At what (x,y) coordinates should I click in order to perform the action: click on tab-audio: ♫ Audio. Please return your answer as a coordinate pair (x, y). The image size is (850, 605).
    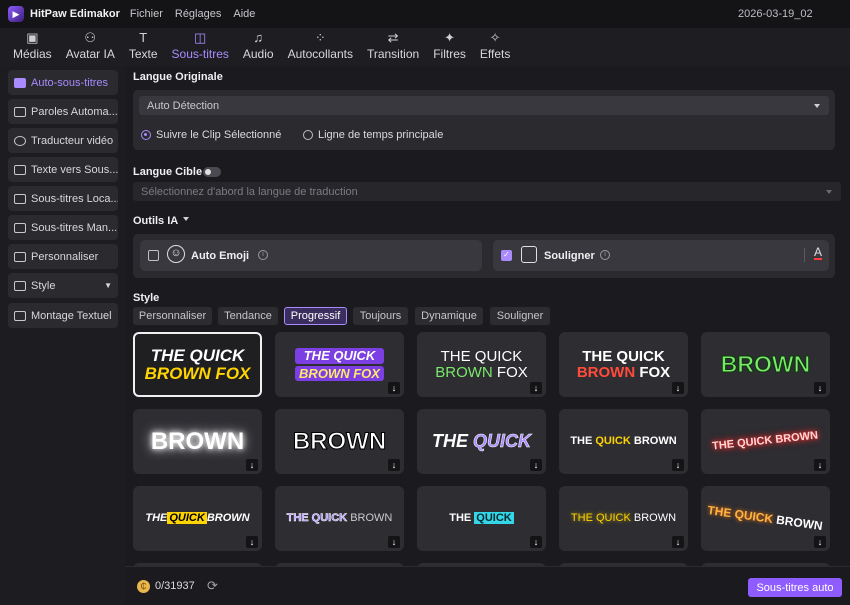
    Looking at the image, I should click on (258, 47).